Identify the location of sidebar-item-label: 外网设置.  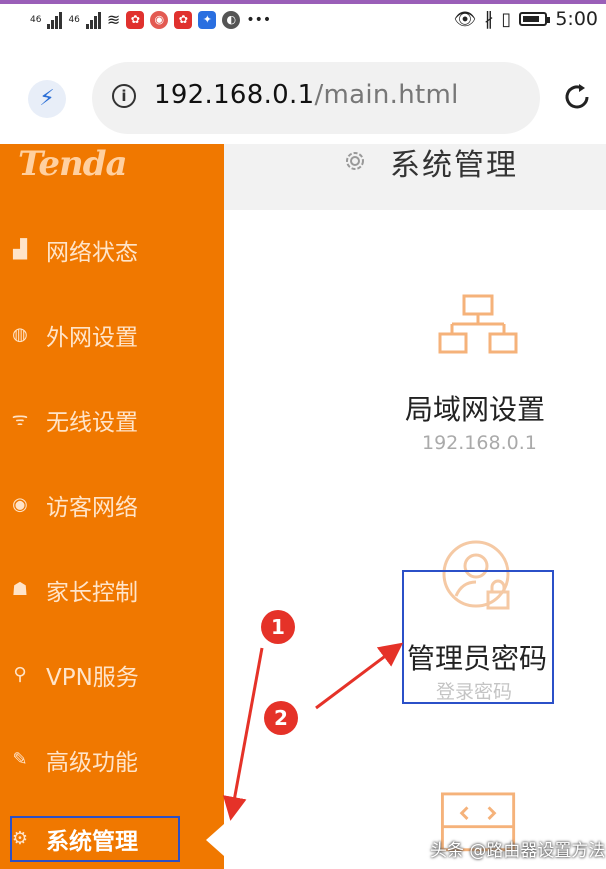
(92, 338).